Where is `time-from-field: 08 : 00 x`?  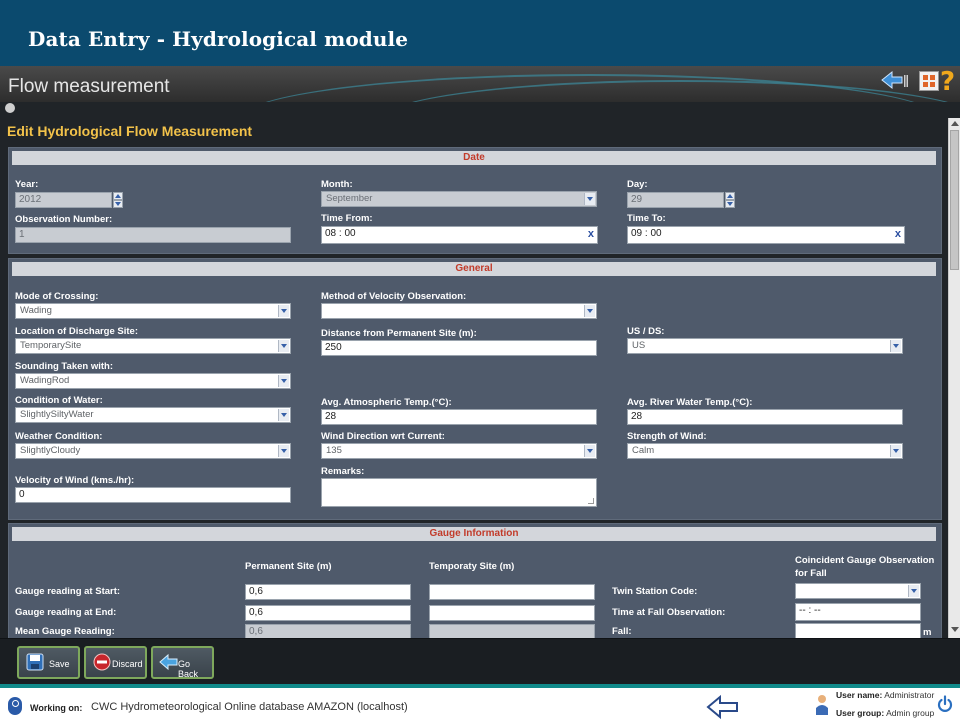
time-from-field: 08 : 00 x is located at coordinates (459, 235).